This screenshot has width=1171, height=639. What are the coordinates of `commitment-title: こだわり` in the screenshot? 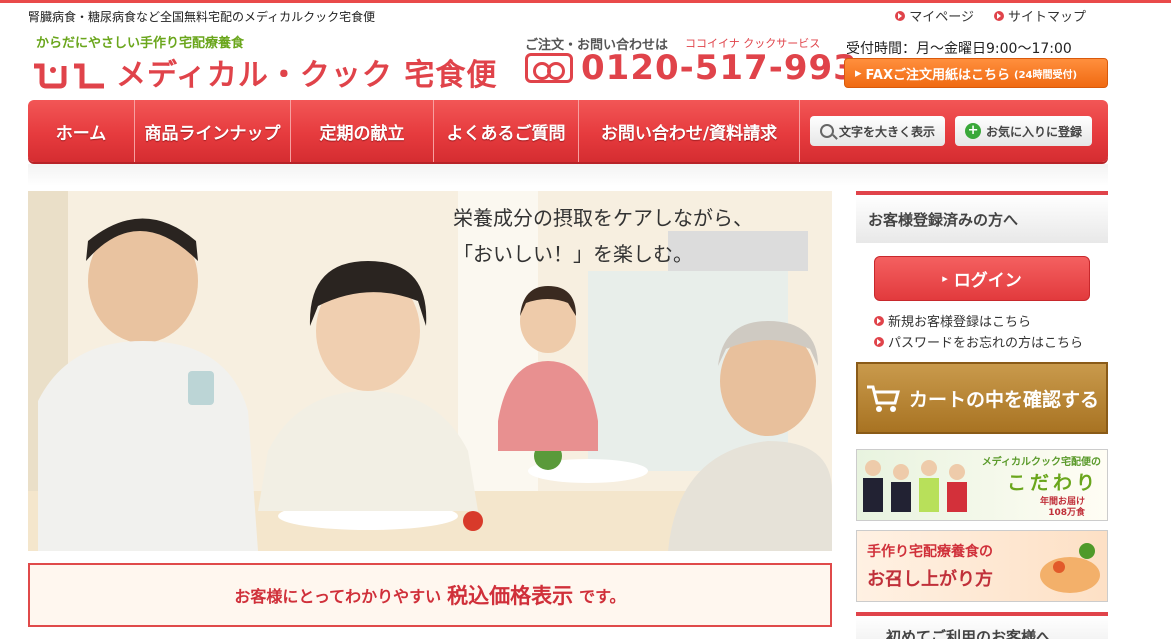 It's located at (1052, 483).